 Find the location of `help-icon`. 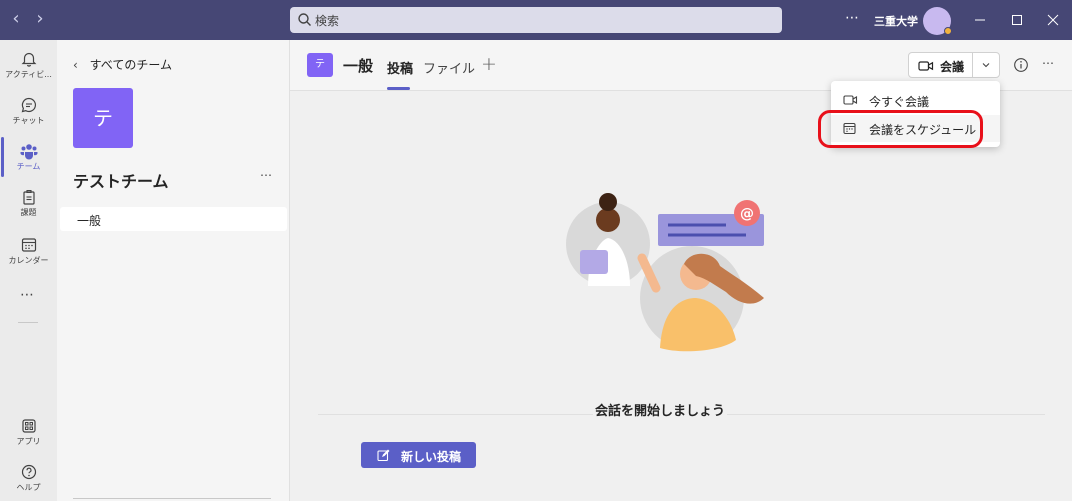

help-icon is located at coordinates (28, 472).